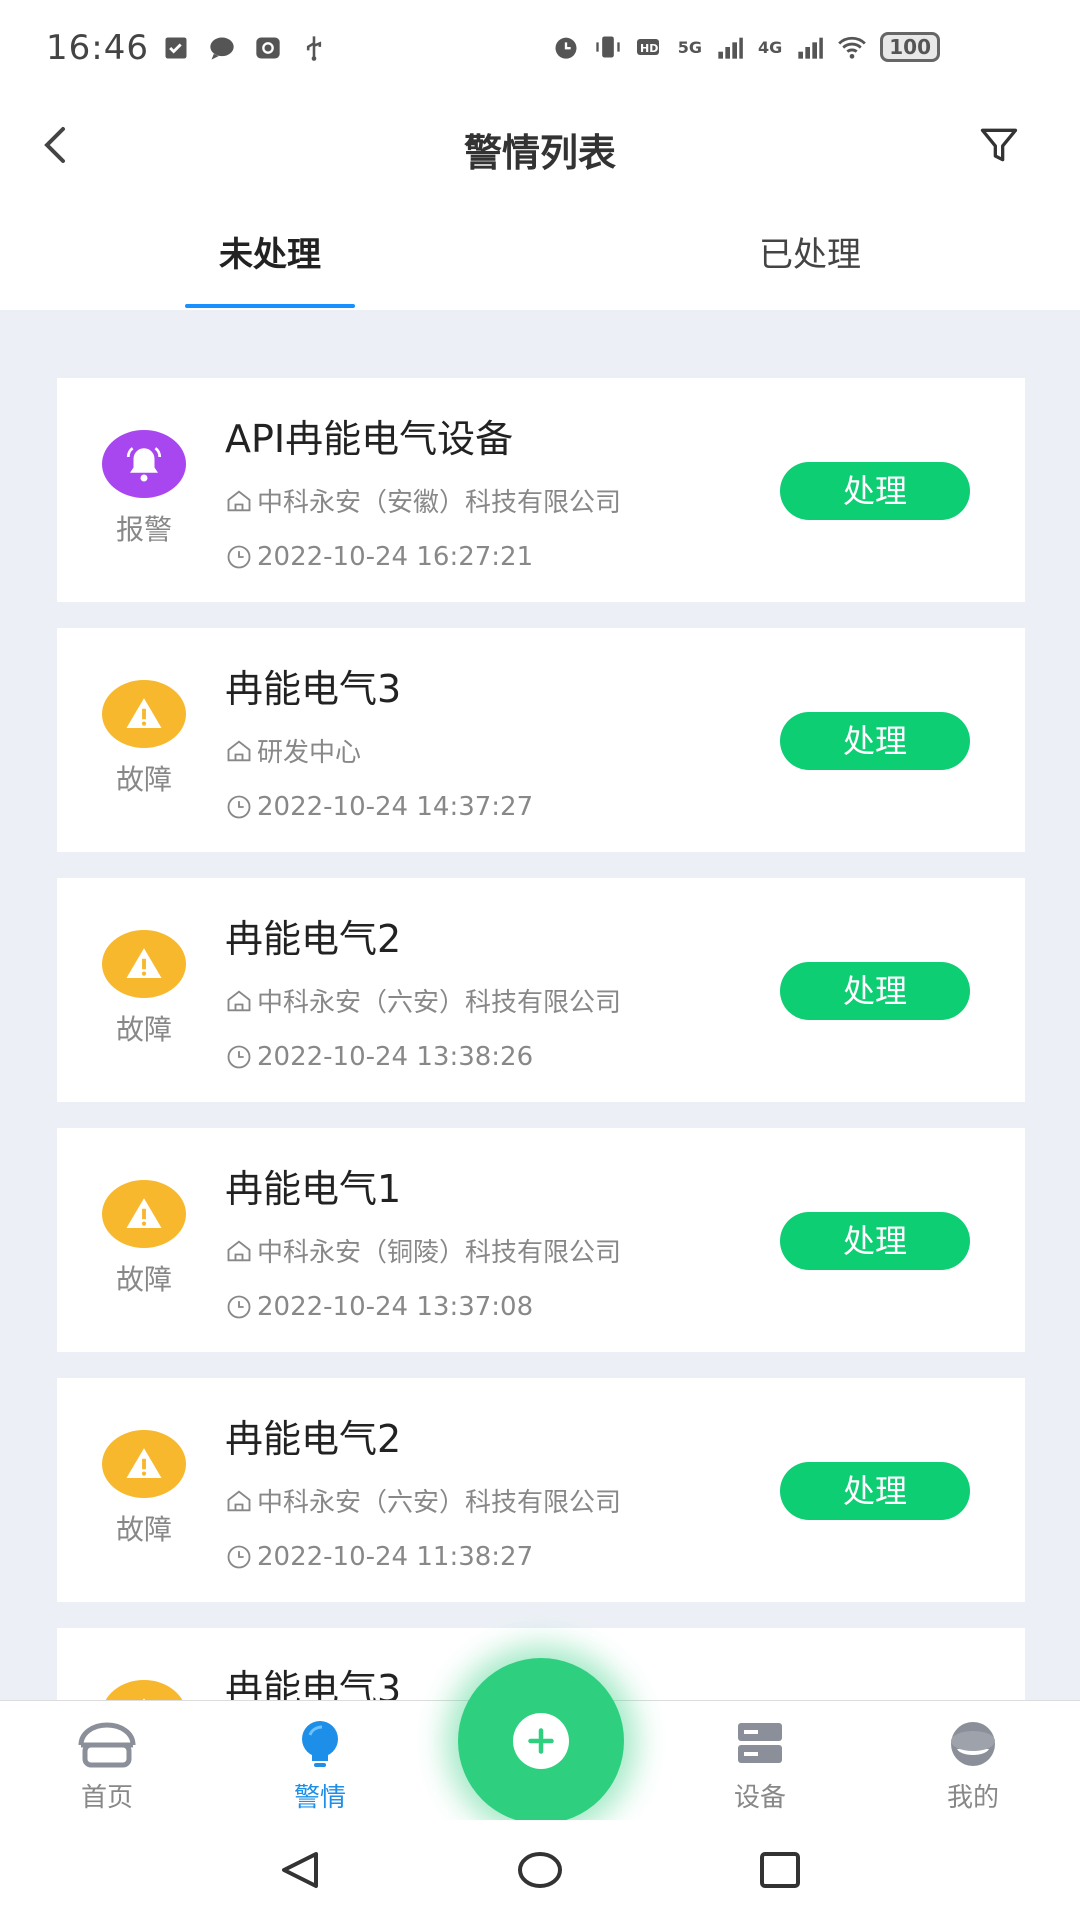 The height and width of the screenshot is (1920, 1080). What do you see at coordinates (541, 740) in the screenshot?
I see `alert-card: 故障 冉能电气3 研发中心 2022-10-24 14:37:27 处理` at bounding box center [541, 740].